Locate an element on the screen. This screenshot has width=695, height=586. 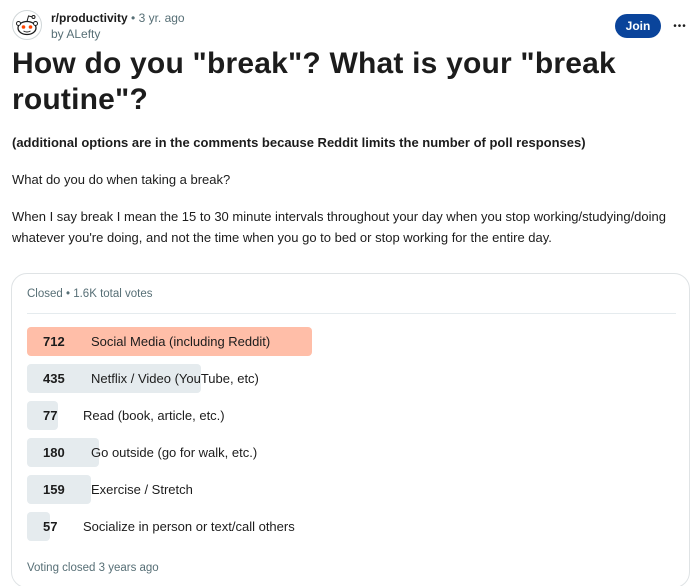
poll-option-label: Read (book, article, etc.) is located at coordinates (154, 415).